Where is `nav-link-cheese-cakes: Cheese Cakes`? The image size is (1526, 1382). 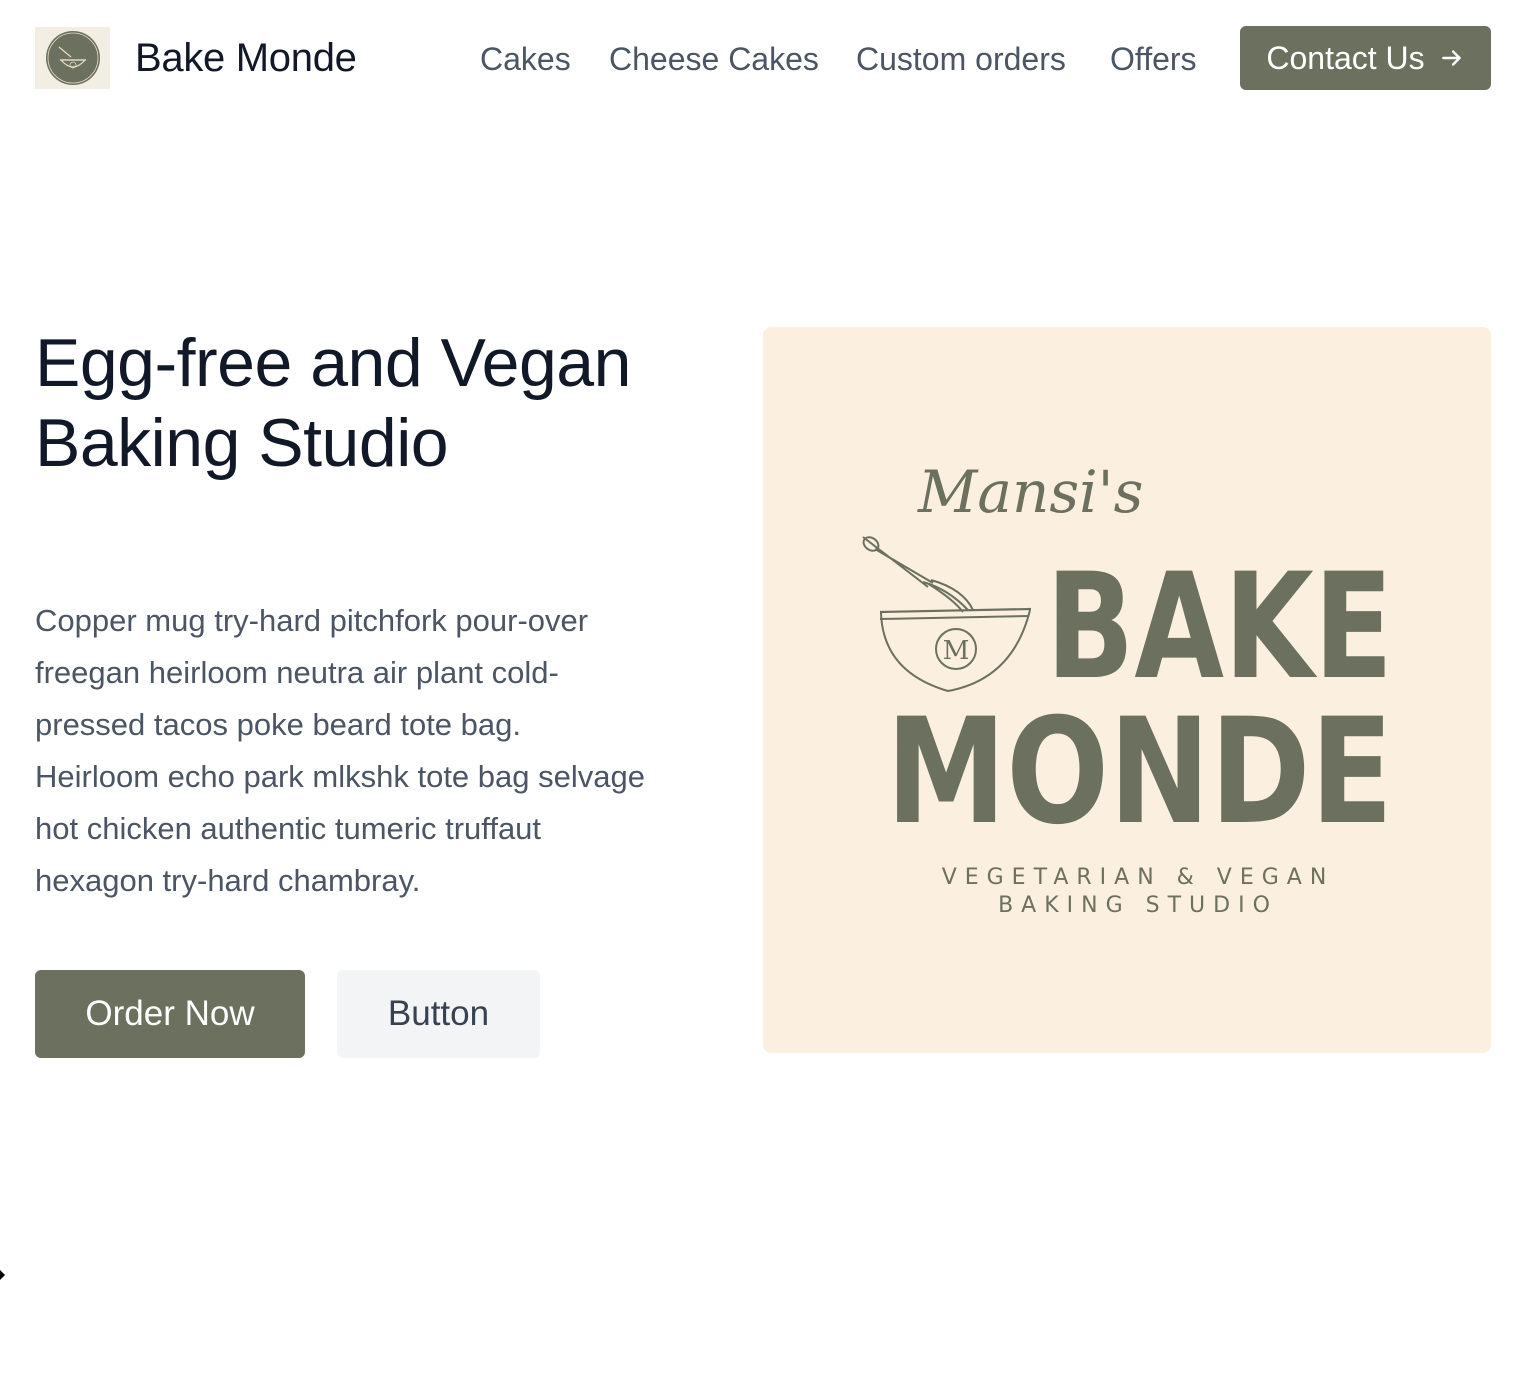
nav-link-cheese-cakes: Cheese Cakes is located at coordinates (714, 59).